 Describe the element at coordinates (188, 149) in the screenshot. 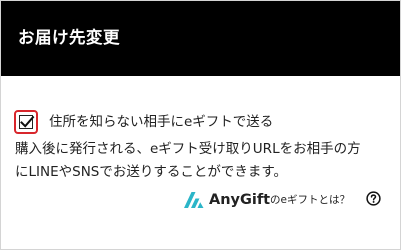

I see `description-line-1: 購入後に発行される、eギフト受け取りURLをお相手の方` at that location.